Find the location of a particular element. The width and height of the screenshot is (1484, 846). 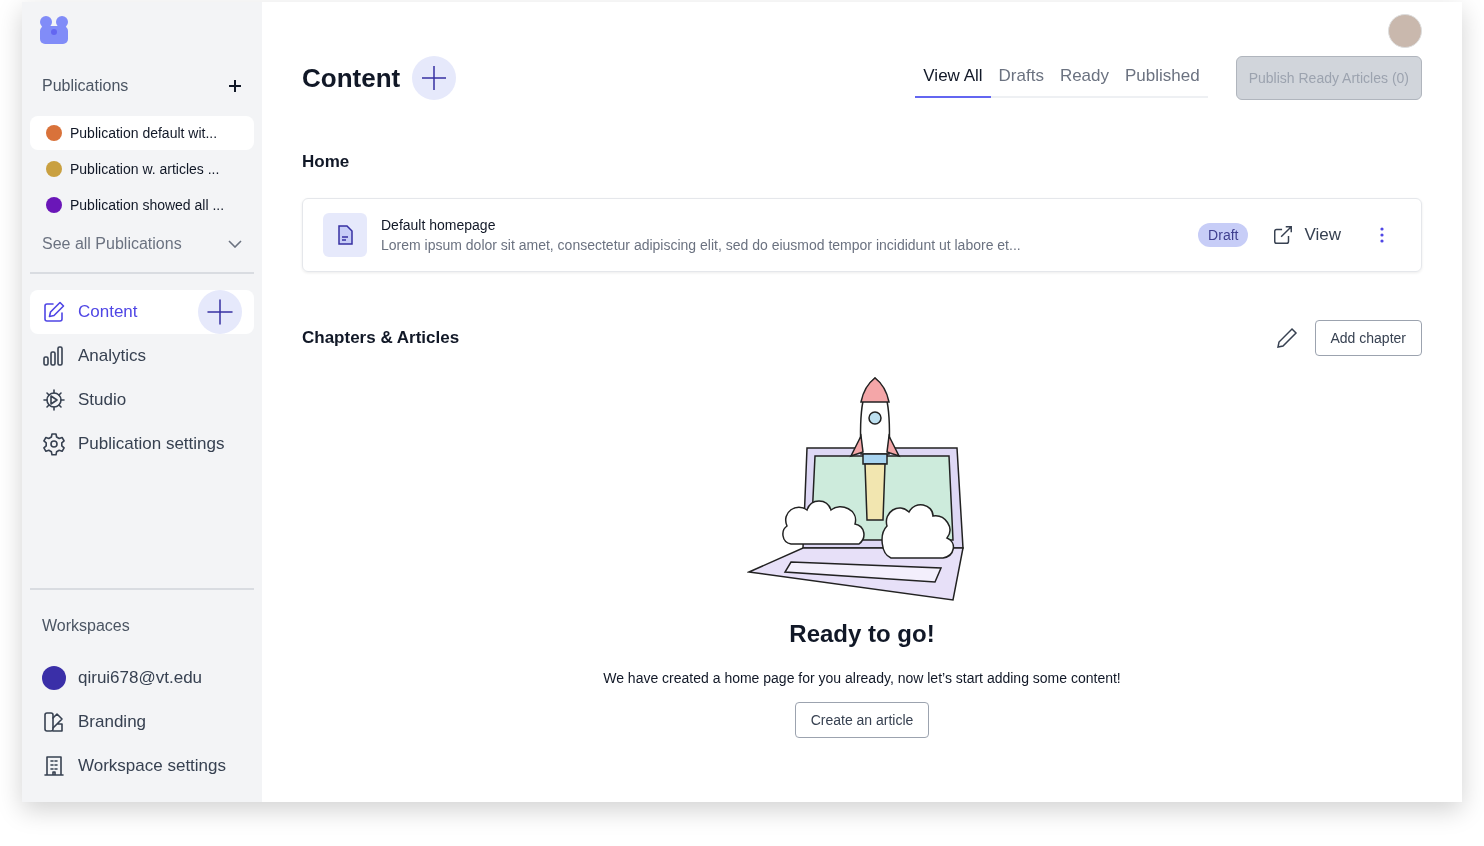

tab: Drafts is located at coordinates (1021, 78).